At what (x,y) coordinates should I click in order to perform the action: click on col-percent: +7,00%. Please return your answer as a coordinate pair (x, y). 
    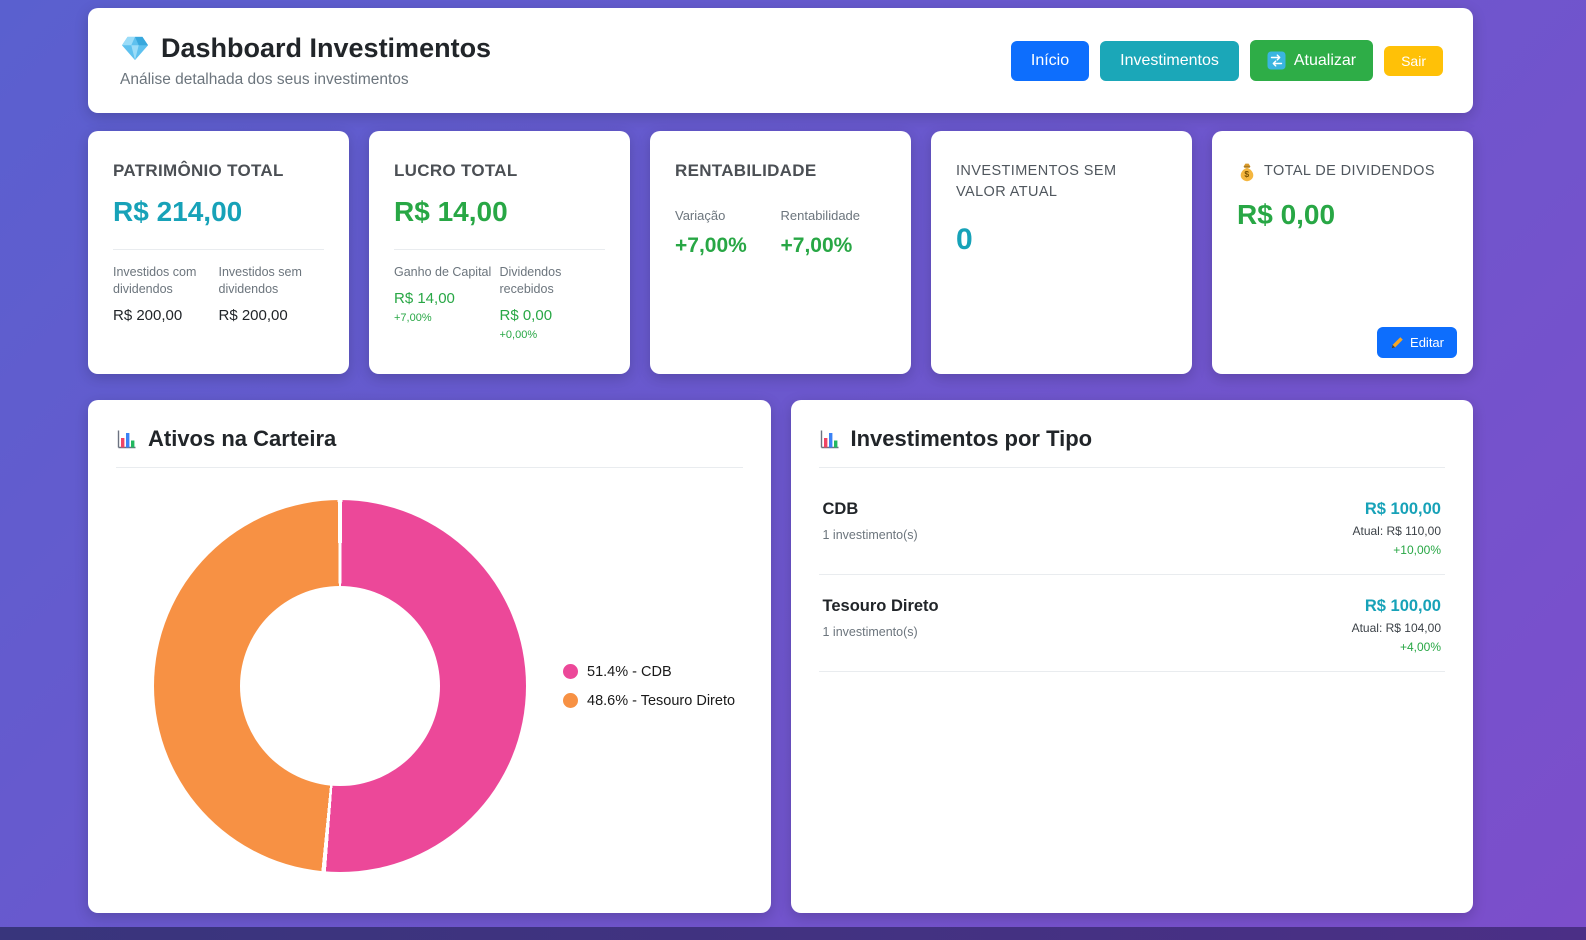
    Looking at the image, I should click on (413, 317).